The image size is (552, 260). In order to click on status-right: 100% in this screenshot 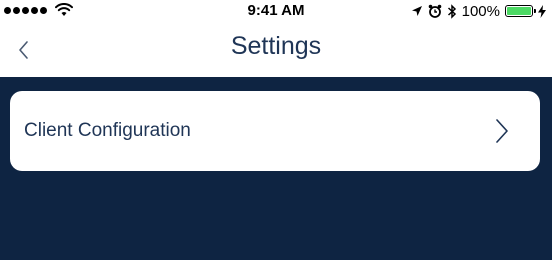, I will do `click(478, 11)`.